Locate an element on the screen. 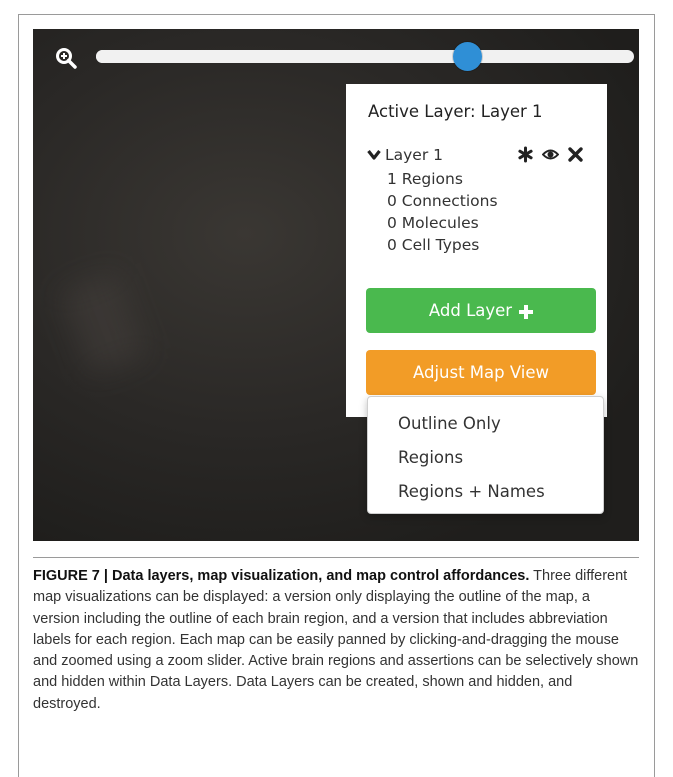  zoom-slider-thumb is located at coordinates (468, 56).